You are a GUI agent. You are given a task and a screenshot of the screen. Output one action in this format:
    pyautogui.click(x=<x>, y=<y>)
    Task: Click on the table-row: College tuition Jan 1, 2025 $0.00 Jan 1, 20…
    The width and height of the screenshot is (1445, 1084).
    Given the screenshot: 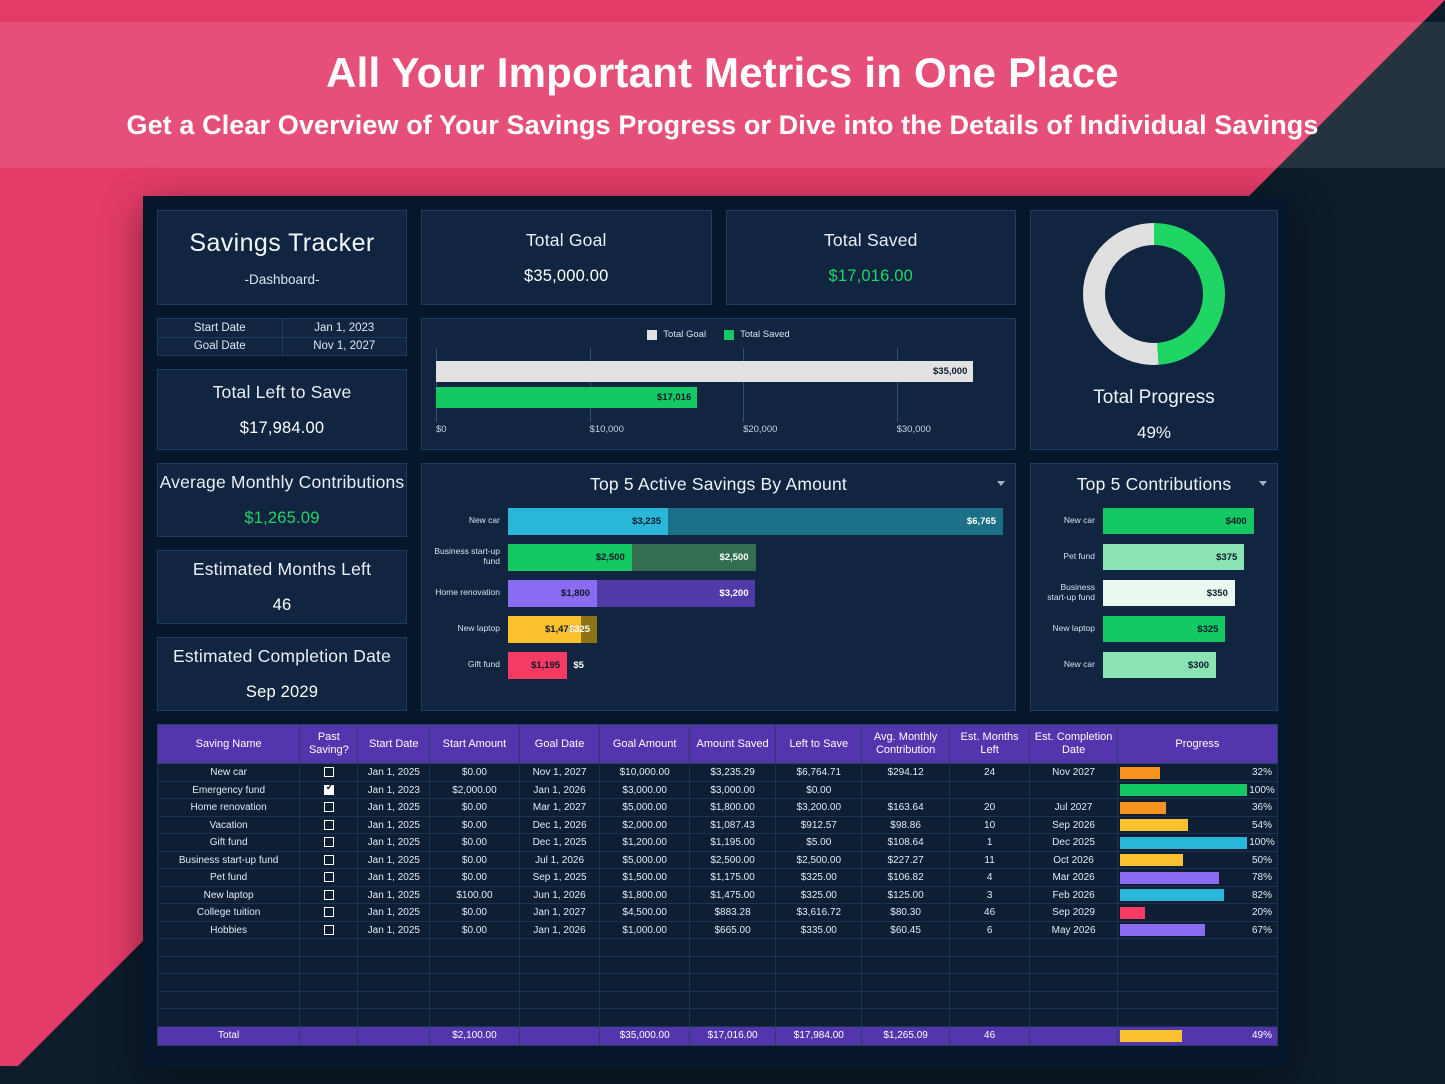 What is the action you would take?
    pyautogui.click(x=717, y=912)
    